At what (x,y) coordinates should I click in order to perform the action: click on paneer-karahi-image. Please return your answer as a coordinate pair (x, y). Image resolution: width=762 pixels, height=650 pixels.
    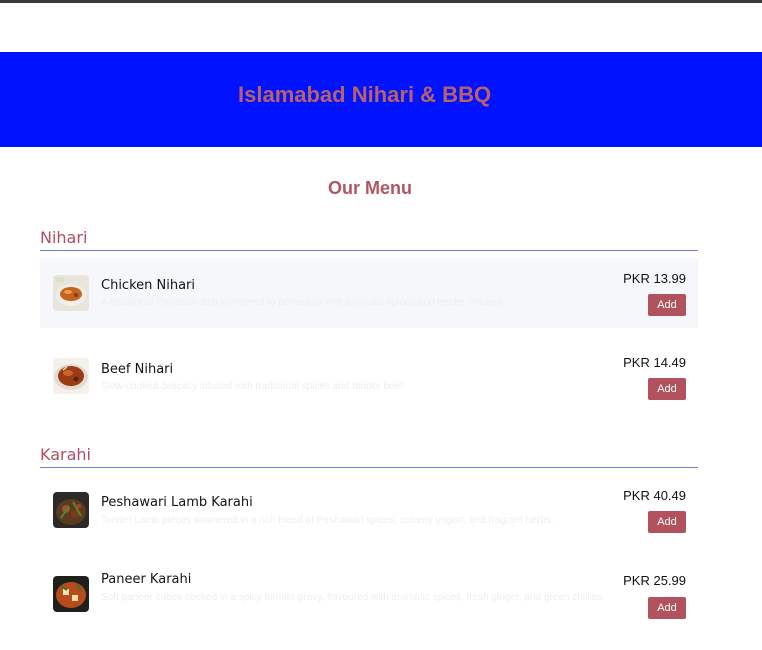
    Looking at the image, I should click on (71, 594).